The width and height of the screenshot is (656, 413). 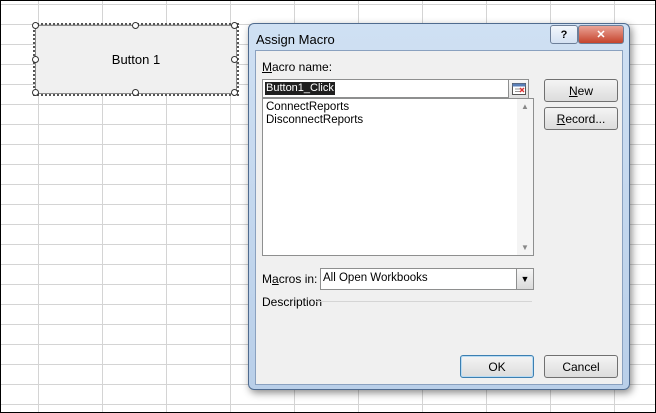 I want to click on macro-name-selected-text: Button1_Click, so click(x=300, y=88).